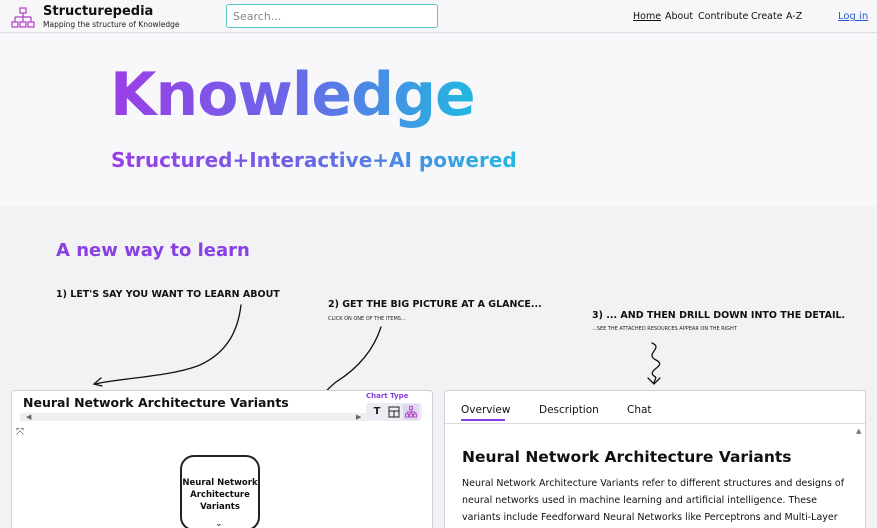  Describe the element at coordinates (483, 420) in the screenshot. I see `active-tab-indicator` at that location.